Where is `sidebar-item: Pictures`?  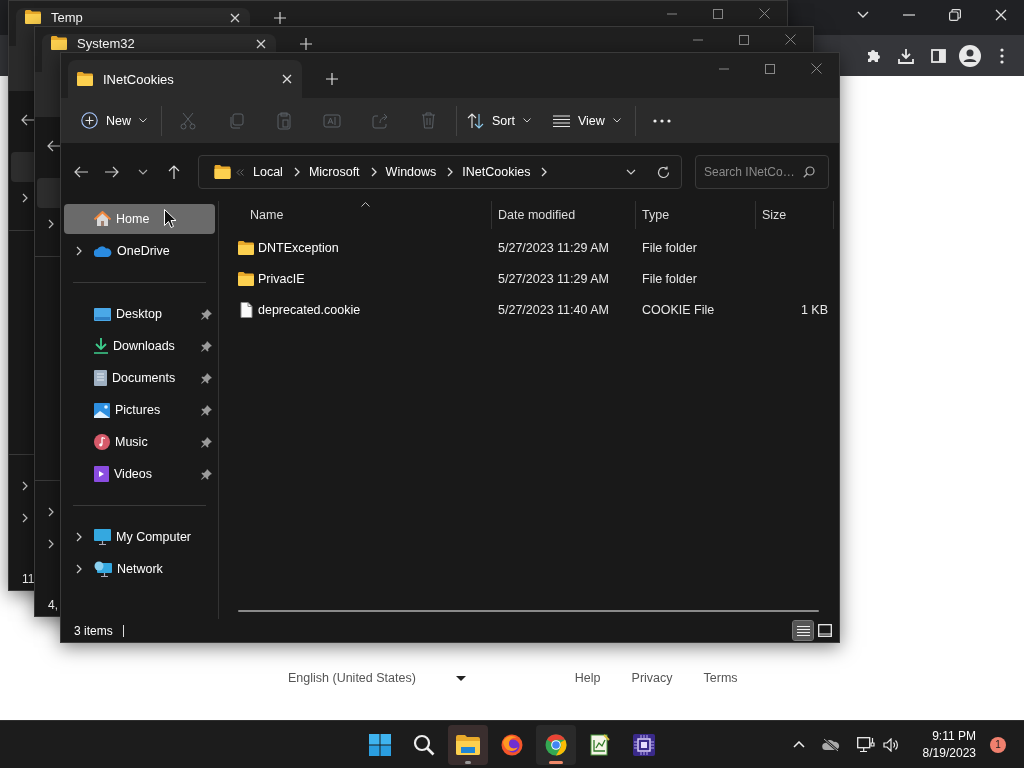
sidebar-item: Pictures is located at coordinates (139, 410).